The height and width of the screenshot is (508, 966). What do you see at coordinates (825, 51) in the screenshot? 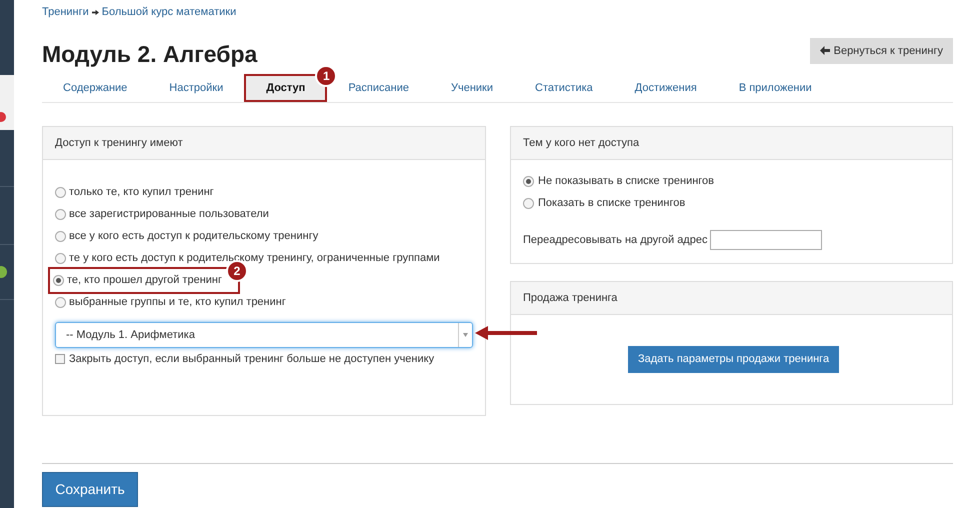
I see `arrow-left-icon` at bounding box center [825, 51].